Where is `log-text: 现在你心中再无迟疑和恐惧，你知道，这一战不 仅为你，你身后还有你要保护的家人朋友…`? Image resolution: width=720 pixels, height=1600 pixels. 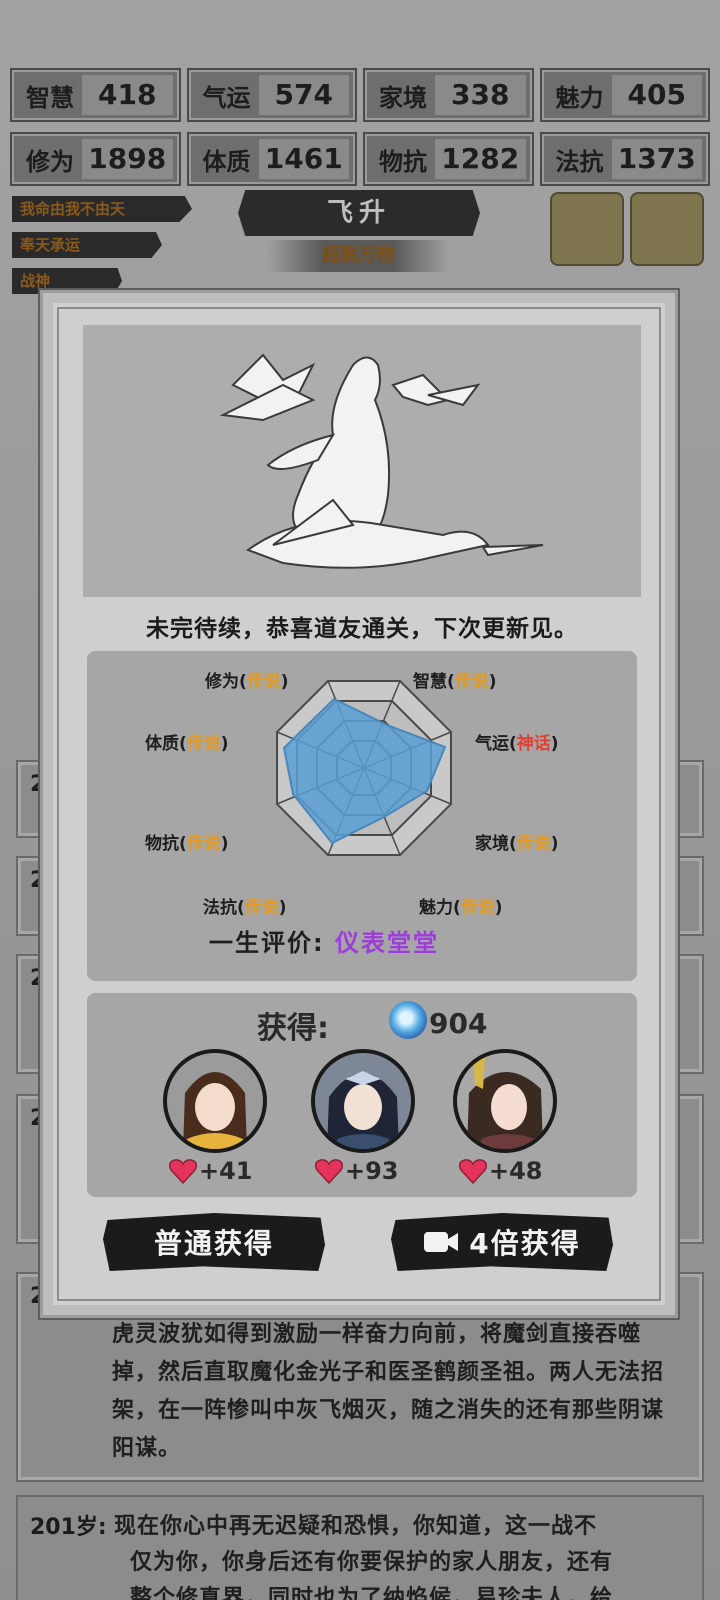
log-text: 现在你心中再无迟疑和恐惧，你知道，这一战不 仅为你，你身后还有你要保护的家人朋友… is located at coordinates (364, 1557).